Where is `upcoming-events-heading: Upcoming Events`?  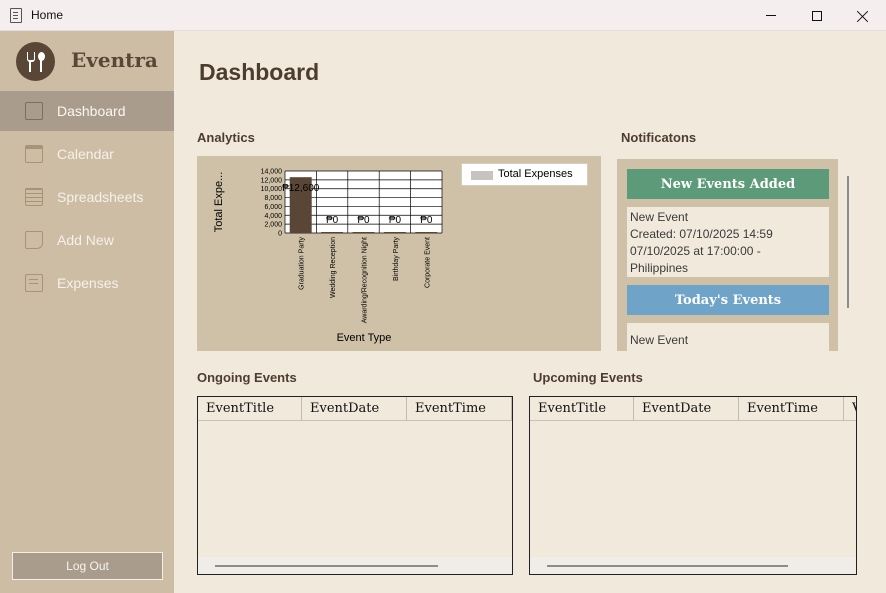
upcoming-events-heading: Upcoming Events is located at coordinates (588, 377).